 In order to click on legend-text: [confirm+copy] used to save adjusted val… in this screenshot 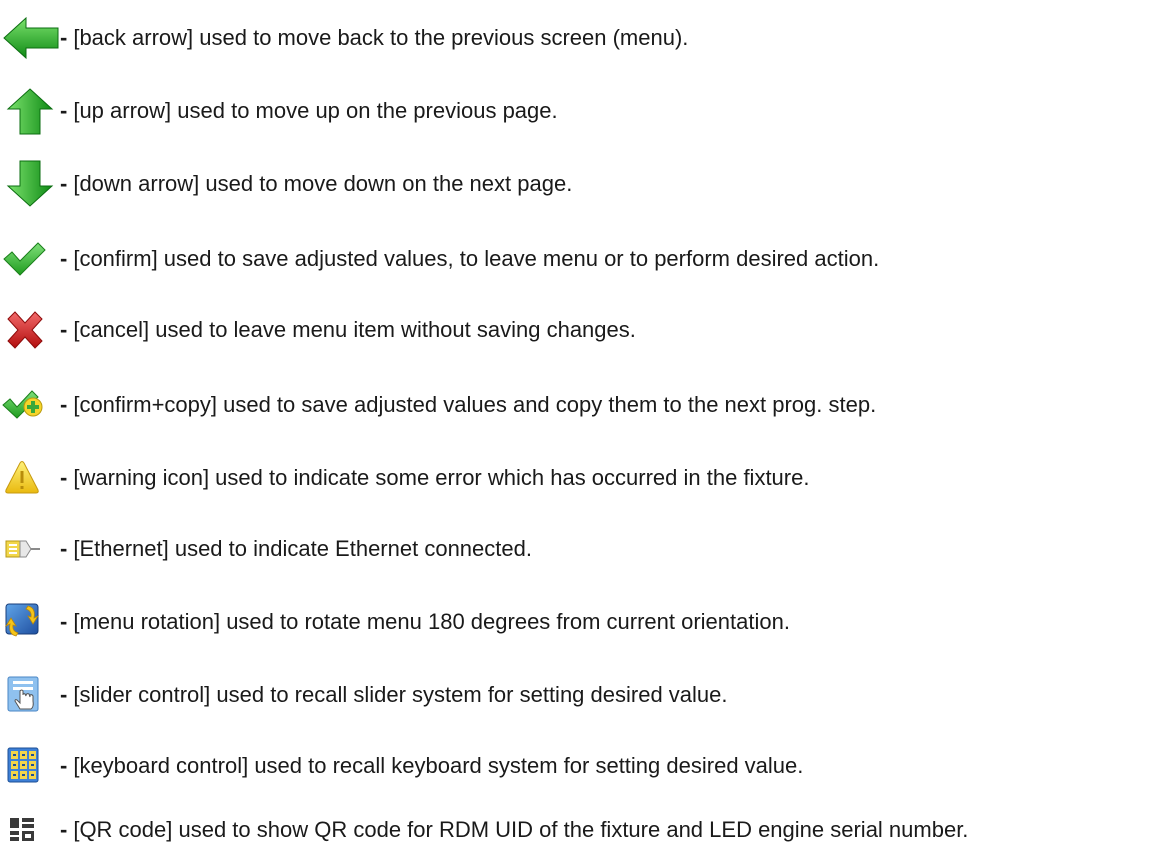, I will do `click(475, 404)`.